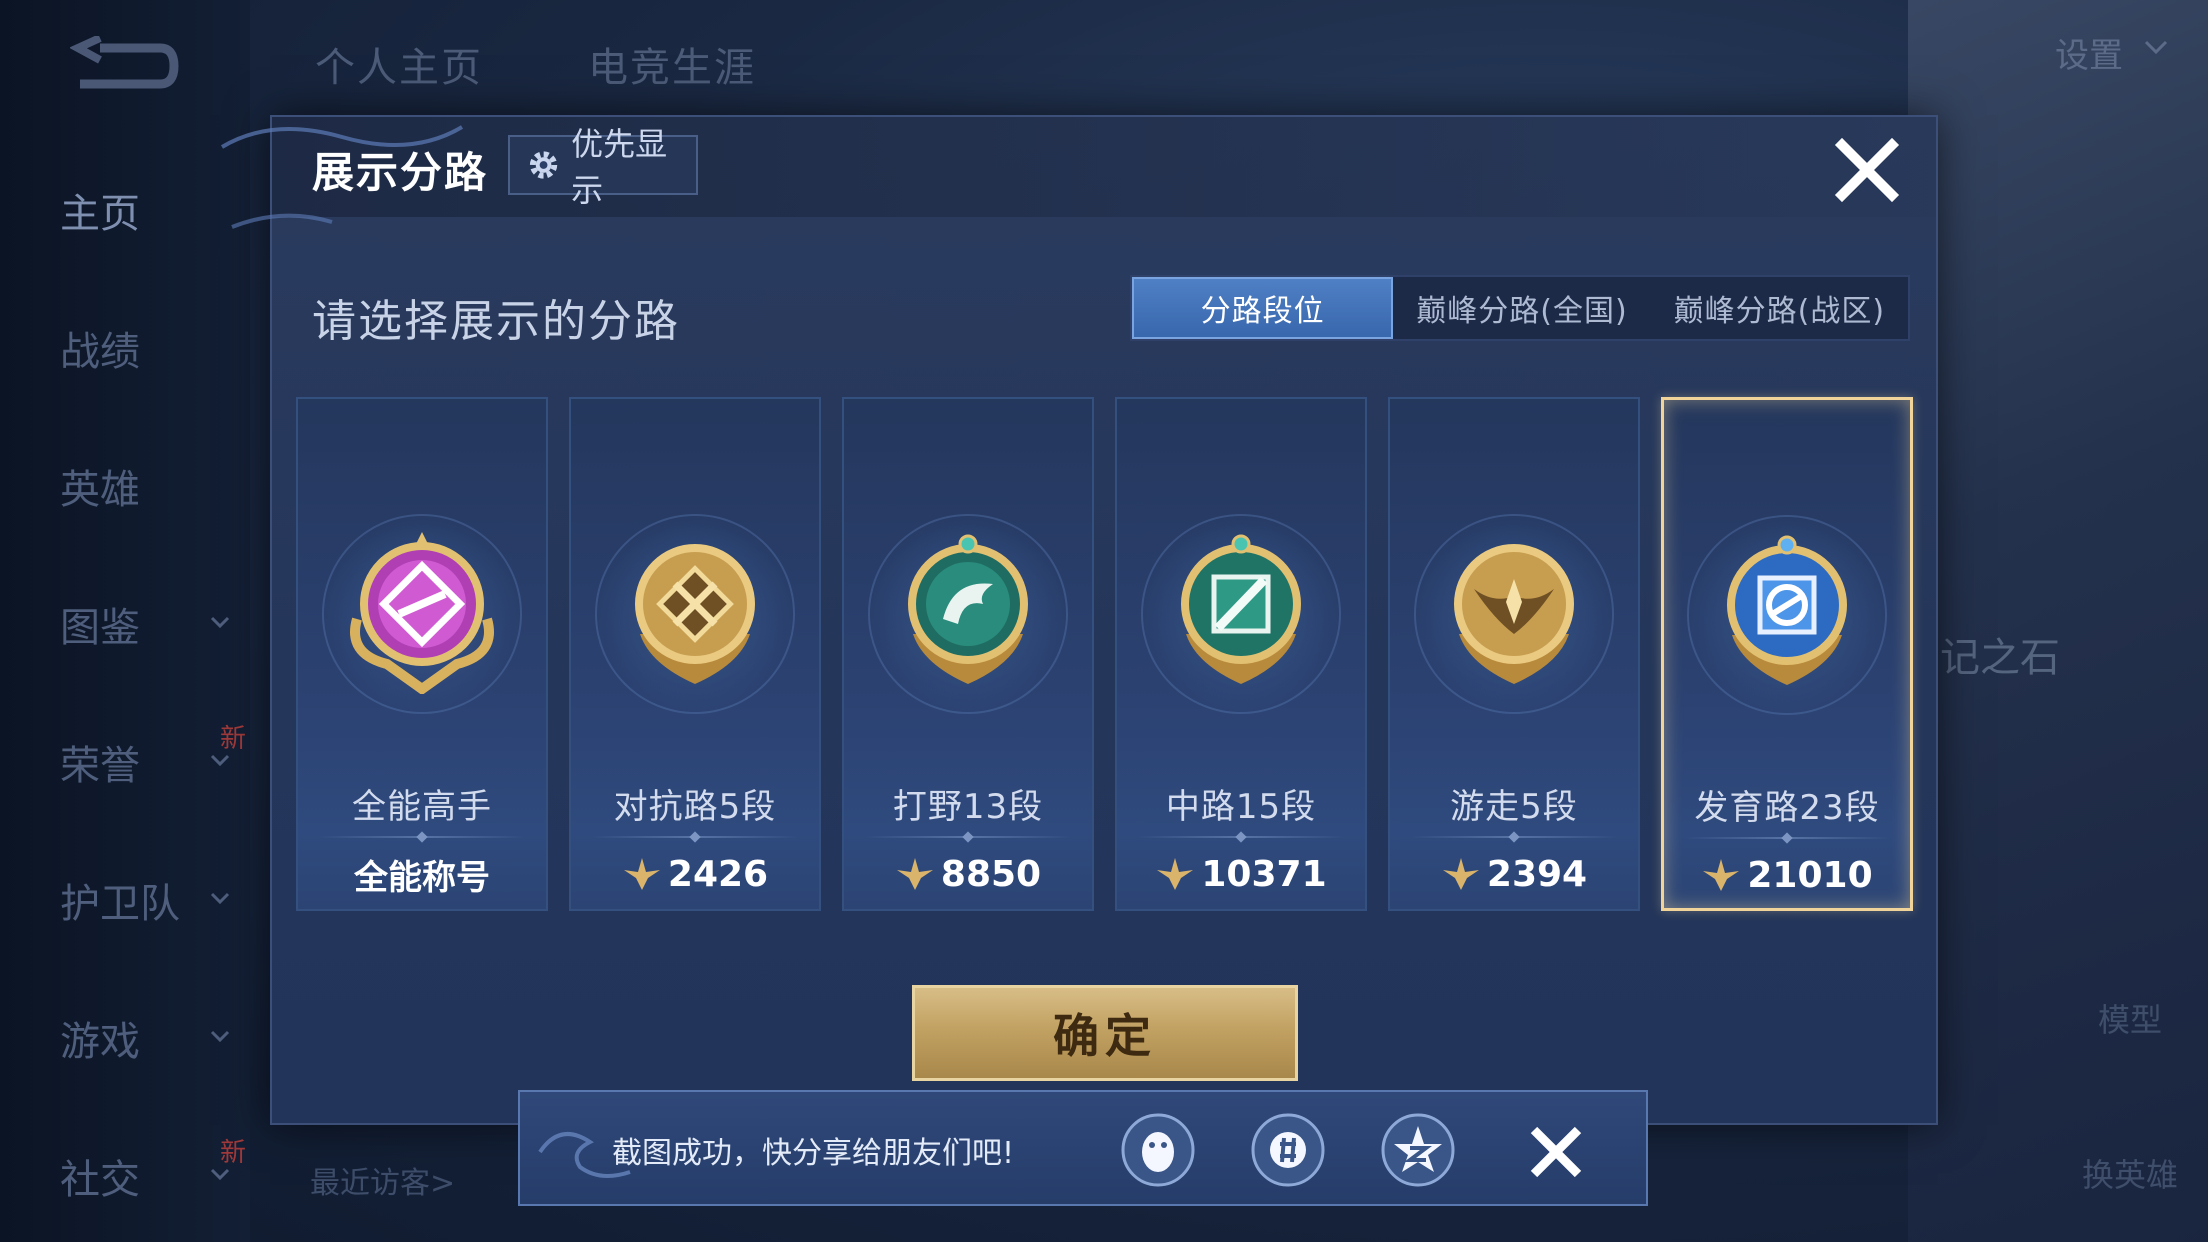 The width and height of the screenshot is (2208, 1242). Describe the element at coordinates (1083, 1148) in the screenshot. I see `screenshot-share-bar: 截图成功，快分享给朋友们吧!` at that location.